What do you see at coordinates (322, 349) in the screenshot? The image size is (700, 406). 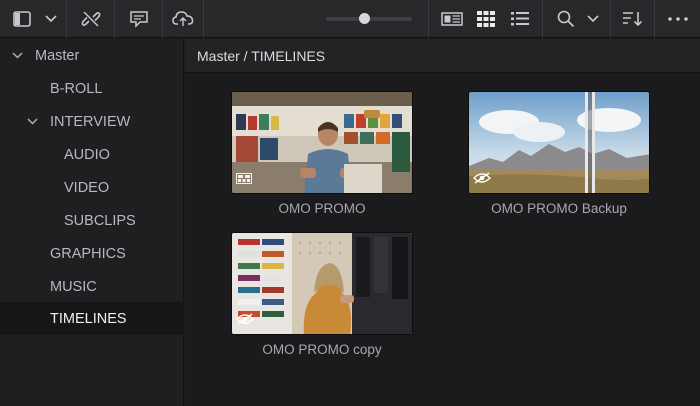 I see `clip-label: OMO PROMO copy` at bounding box center [322, 349].